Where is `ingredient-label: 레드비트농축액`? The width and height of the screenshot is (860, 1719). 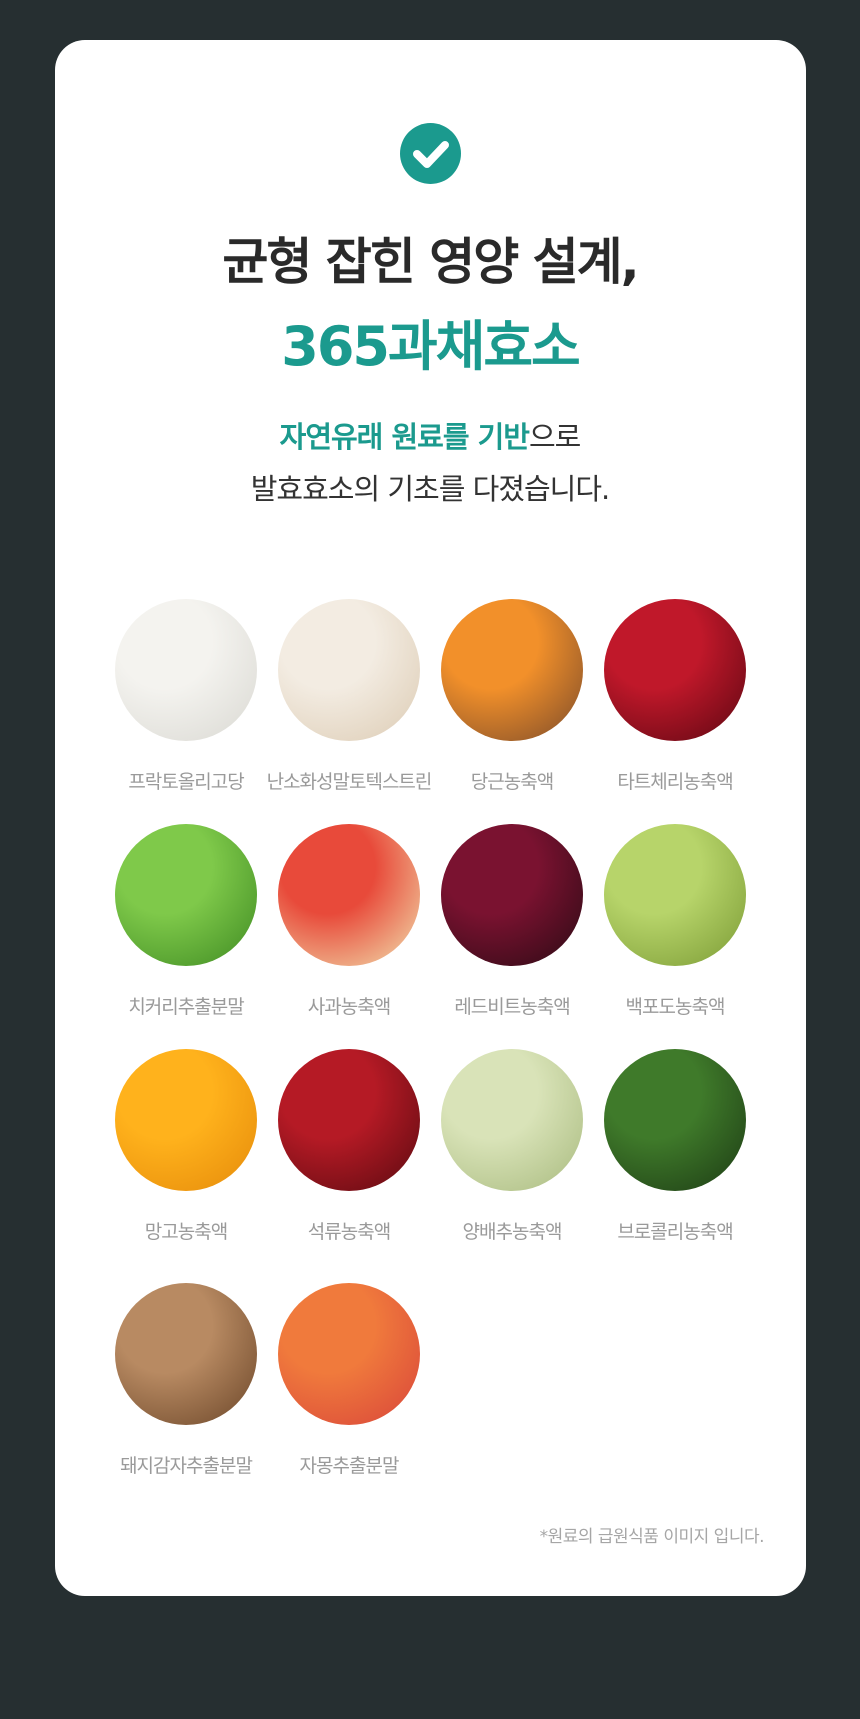
ingredient-label: 레드비트농축액 is located at coordinates (512, 1007).